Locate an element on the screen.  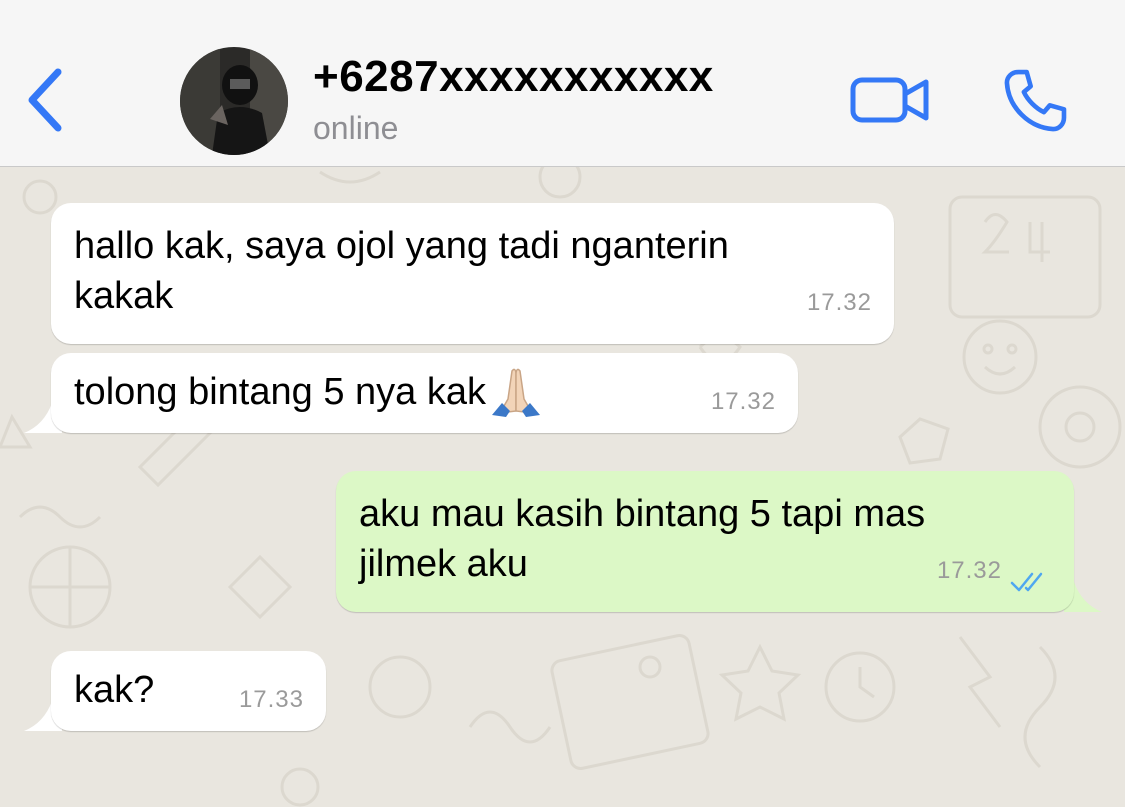
message-text: kak? is located at coordinates (114, 690).